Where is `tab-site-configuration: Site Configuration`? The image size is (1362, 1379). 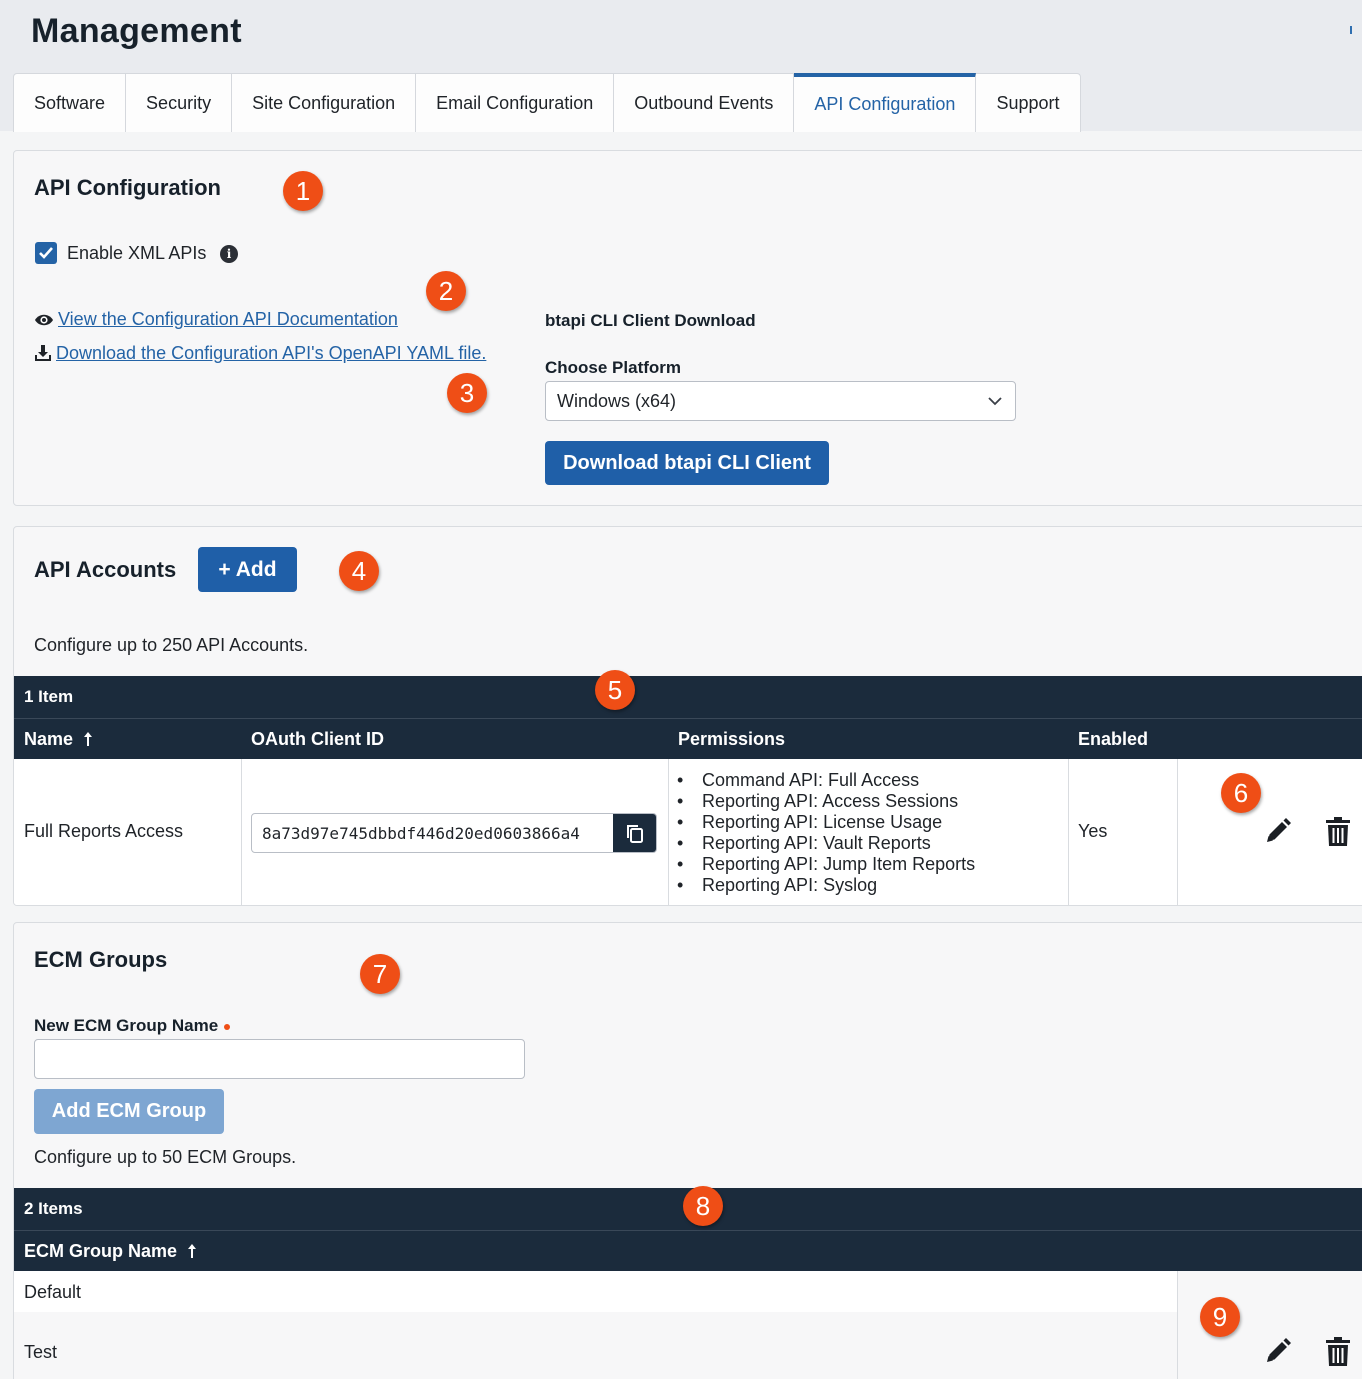 tab-site-configuration: Site Configuration is located at coordinates (324, 102).